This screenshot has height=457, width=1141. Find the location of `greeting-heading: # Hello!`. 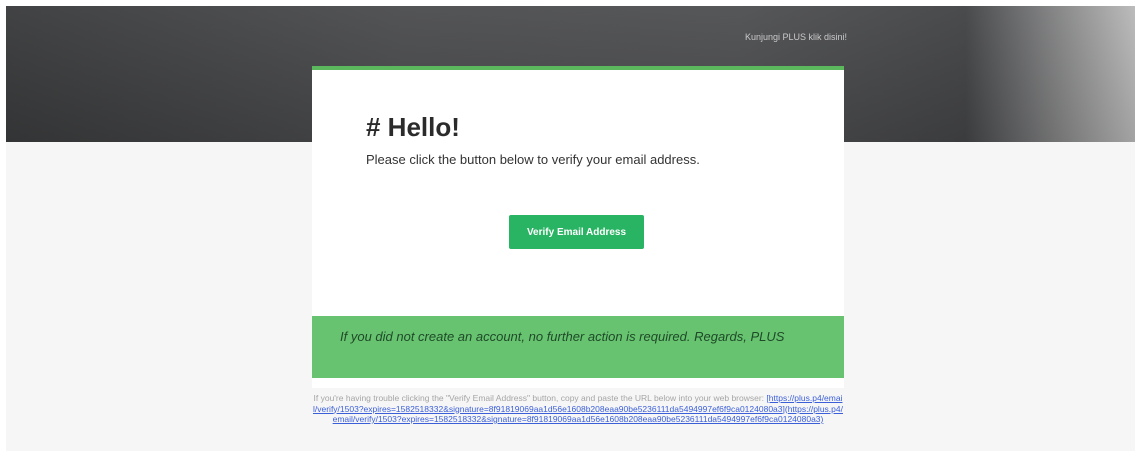

greeting-heading: # Hello! is located at coordinates (413, 127).